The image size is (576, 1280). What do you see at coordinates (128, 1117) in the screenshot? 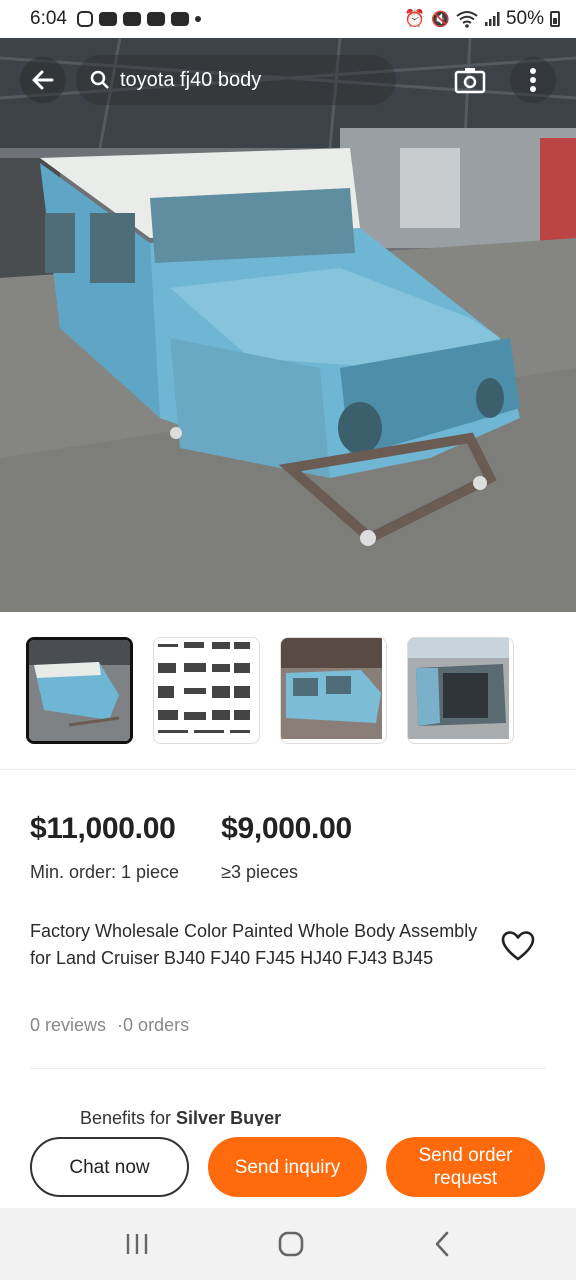
I see `benefits-prefix: Benefits for` at bounding box center [128, 1117].